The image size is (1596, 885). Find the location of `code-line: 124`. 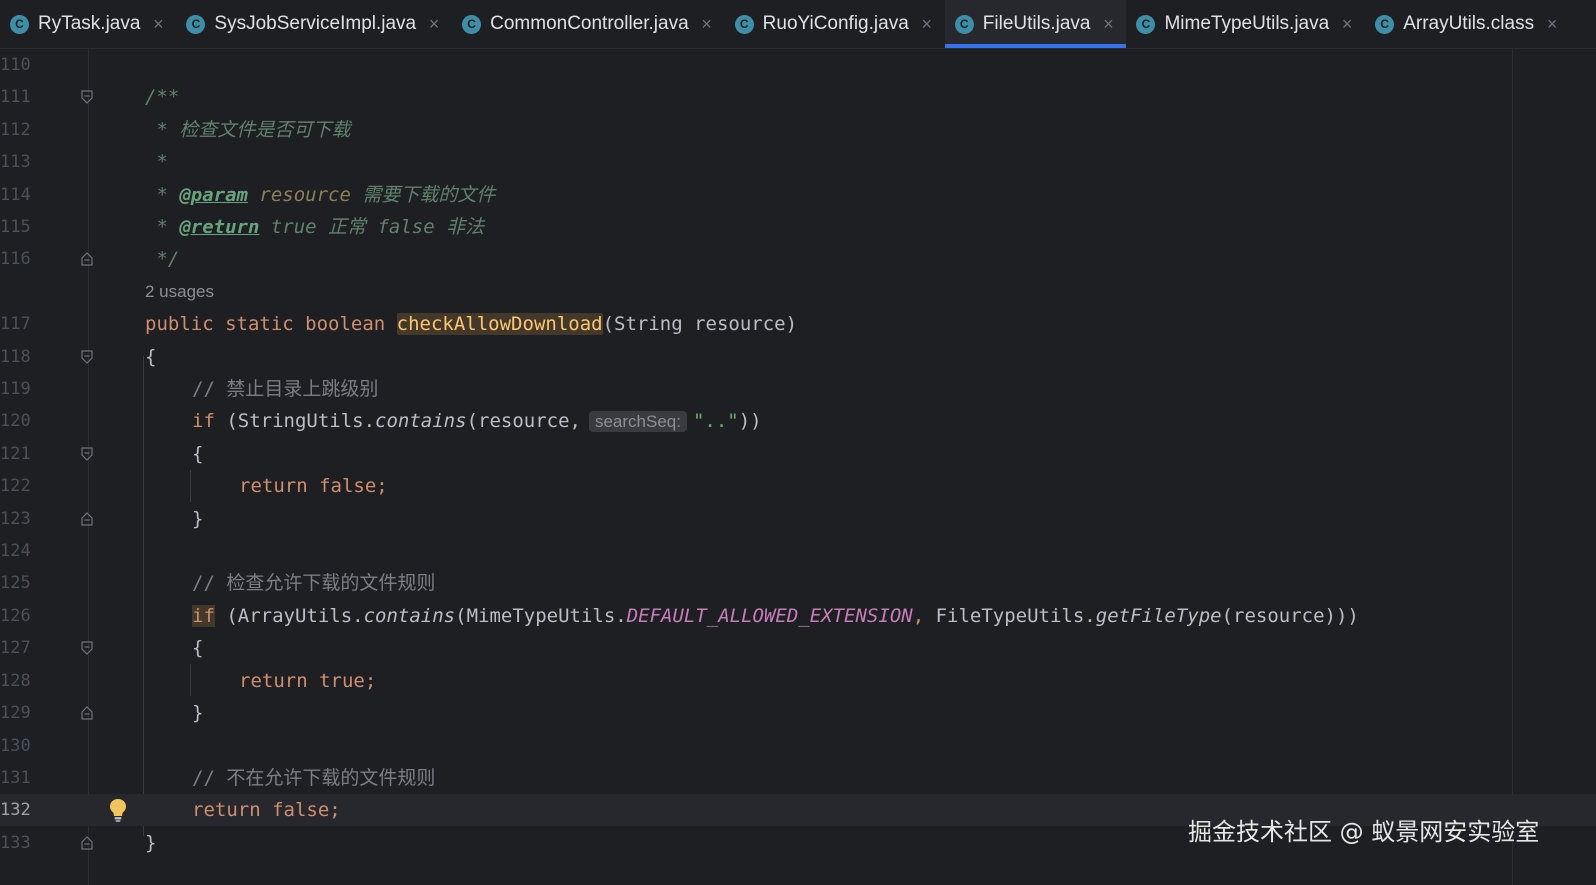

code-line: 124 is located at coordinates (798, 551).